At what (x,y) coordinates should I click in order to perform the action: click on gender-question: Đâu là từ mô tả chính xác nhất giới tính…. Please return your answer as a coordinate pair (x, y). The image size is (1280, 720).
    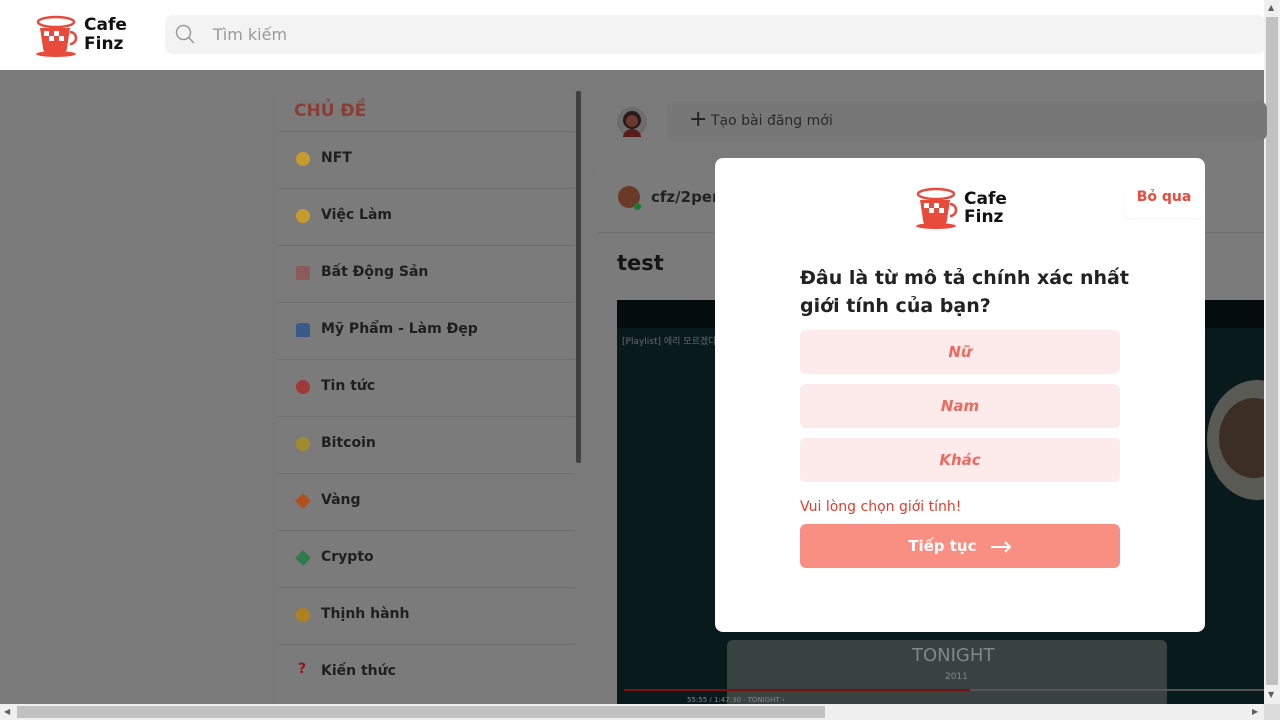
    Looking at the image, I should click on (964, 292).